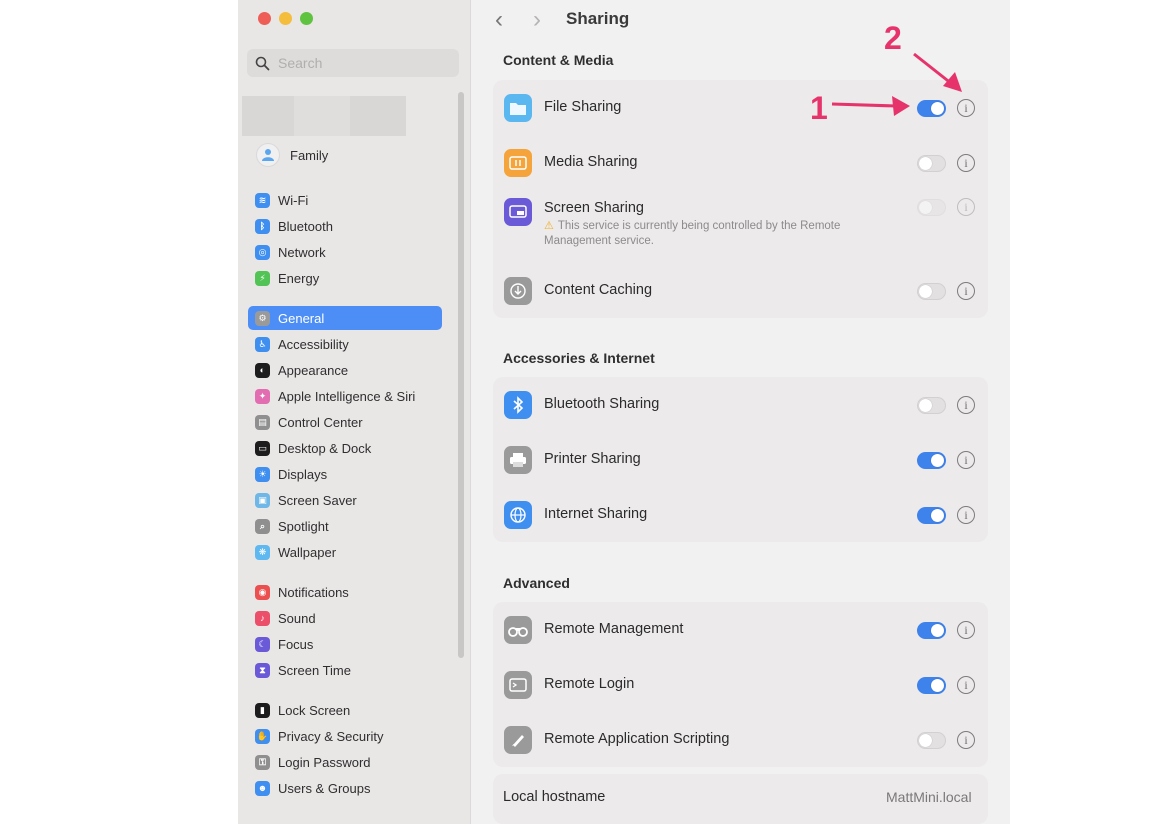  What do you see at coordinates (262, 318) in the screenshot?
I see `gear-icon: ⚙` at bounding box center [262, 318].